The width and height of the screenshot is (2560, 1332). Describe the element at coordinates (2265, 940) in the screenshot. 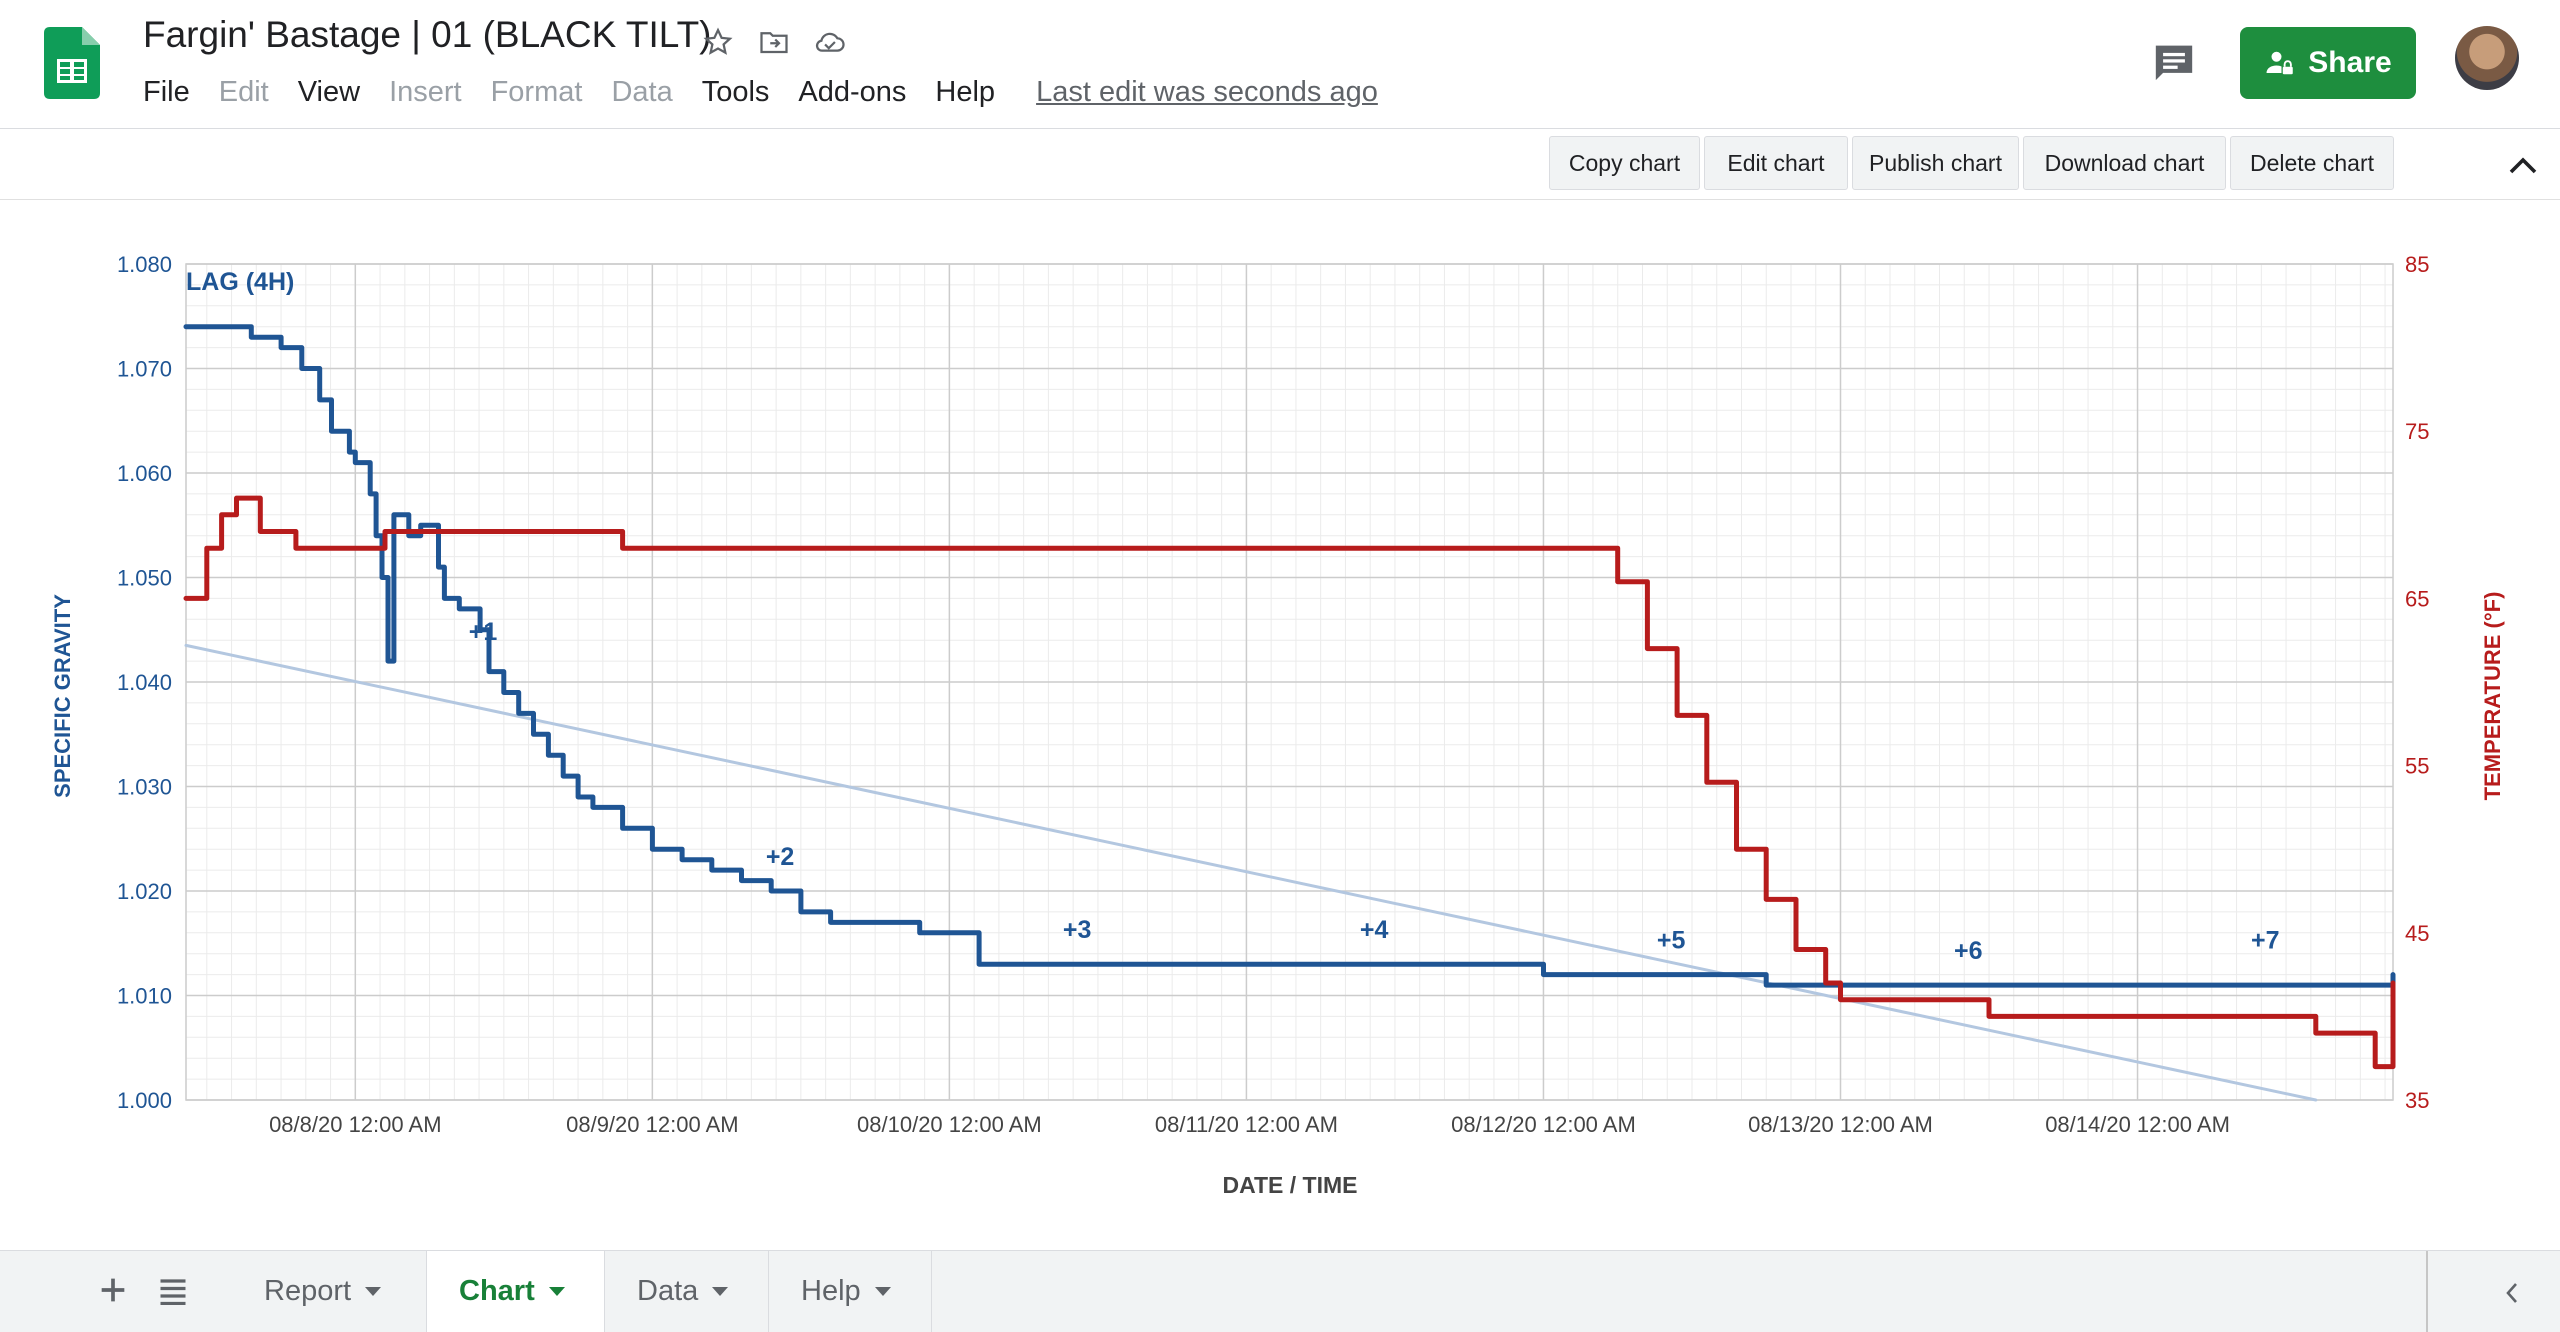

I see `annotation-label: +7` at that location.